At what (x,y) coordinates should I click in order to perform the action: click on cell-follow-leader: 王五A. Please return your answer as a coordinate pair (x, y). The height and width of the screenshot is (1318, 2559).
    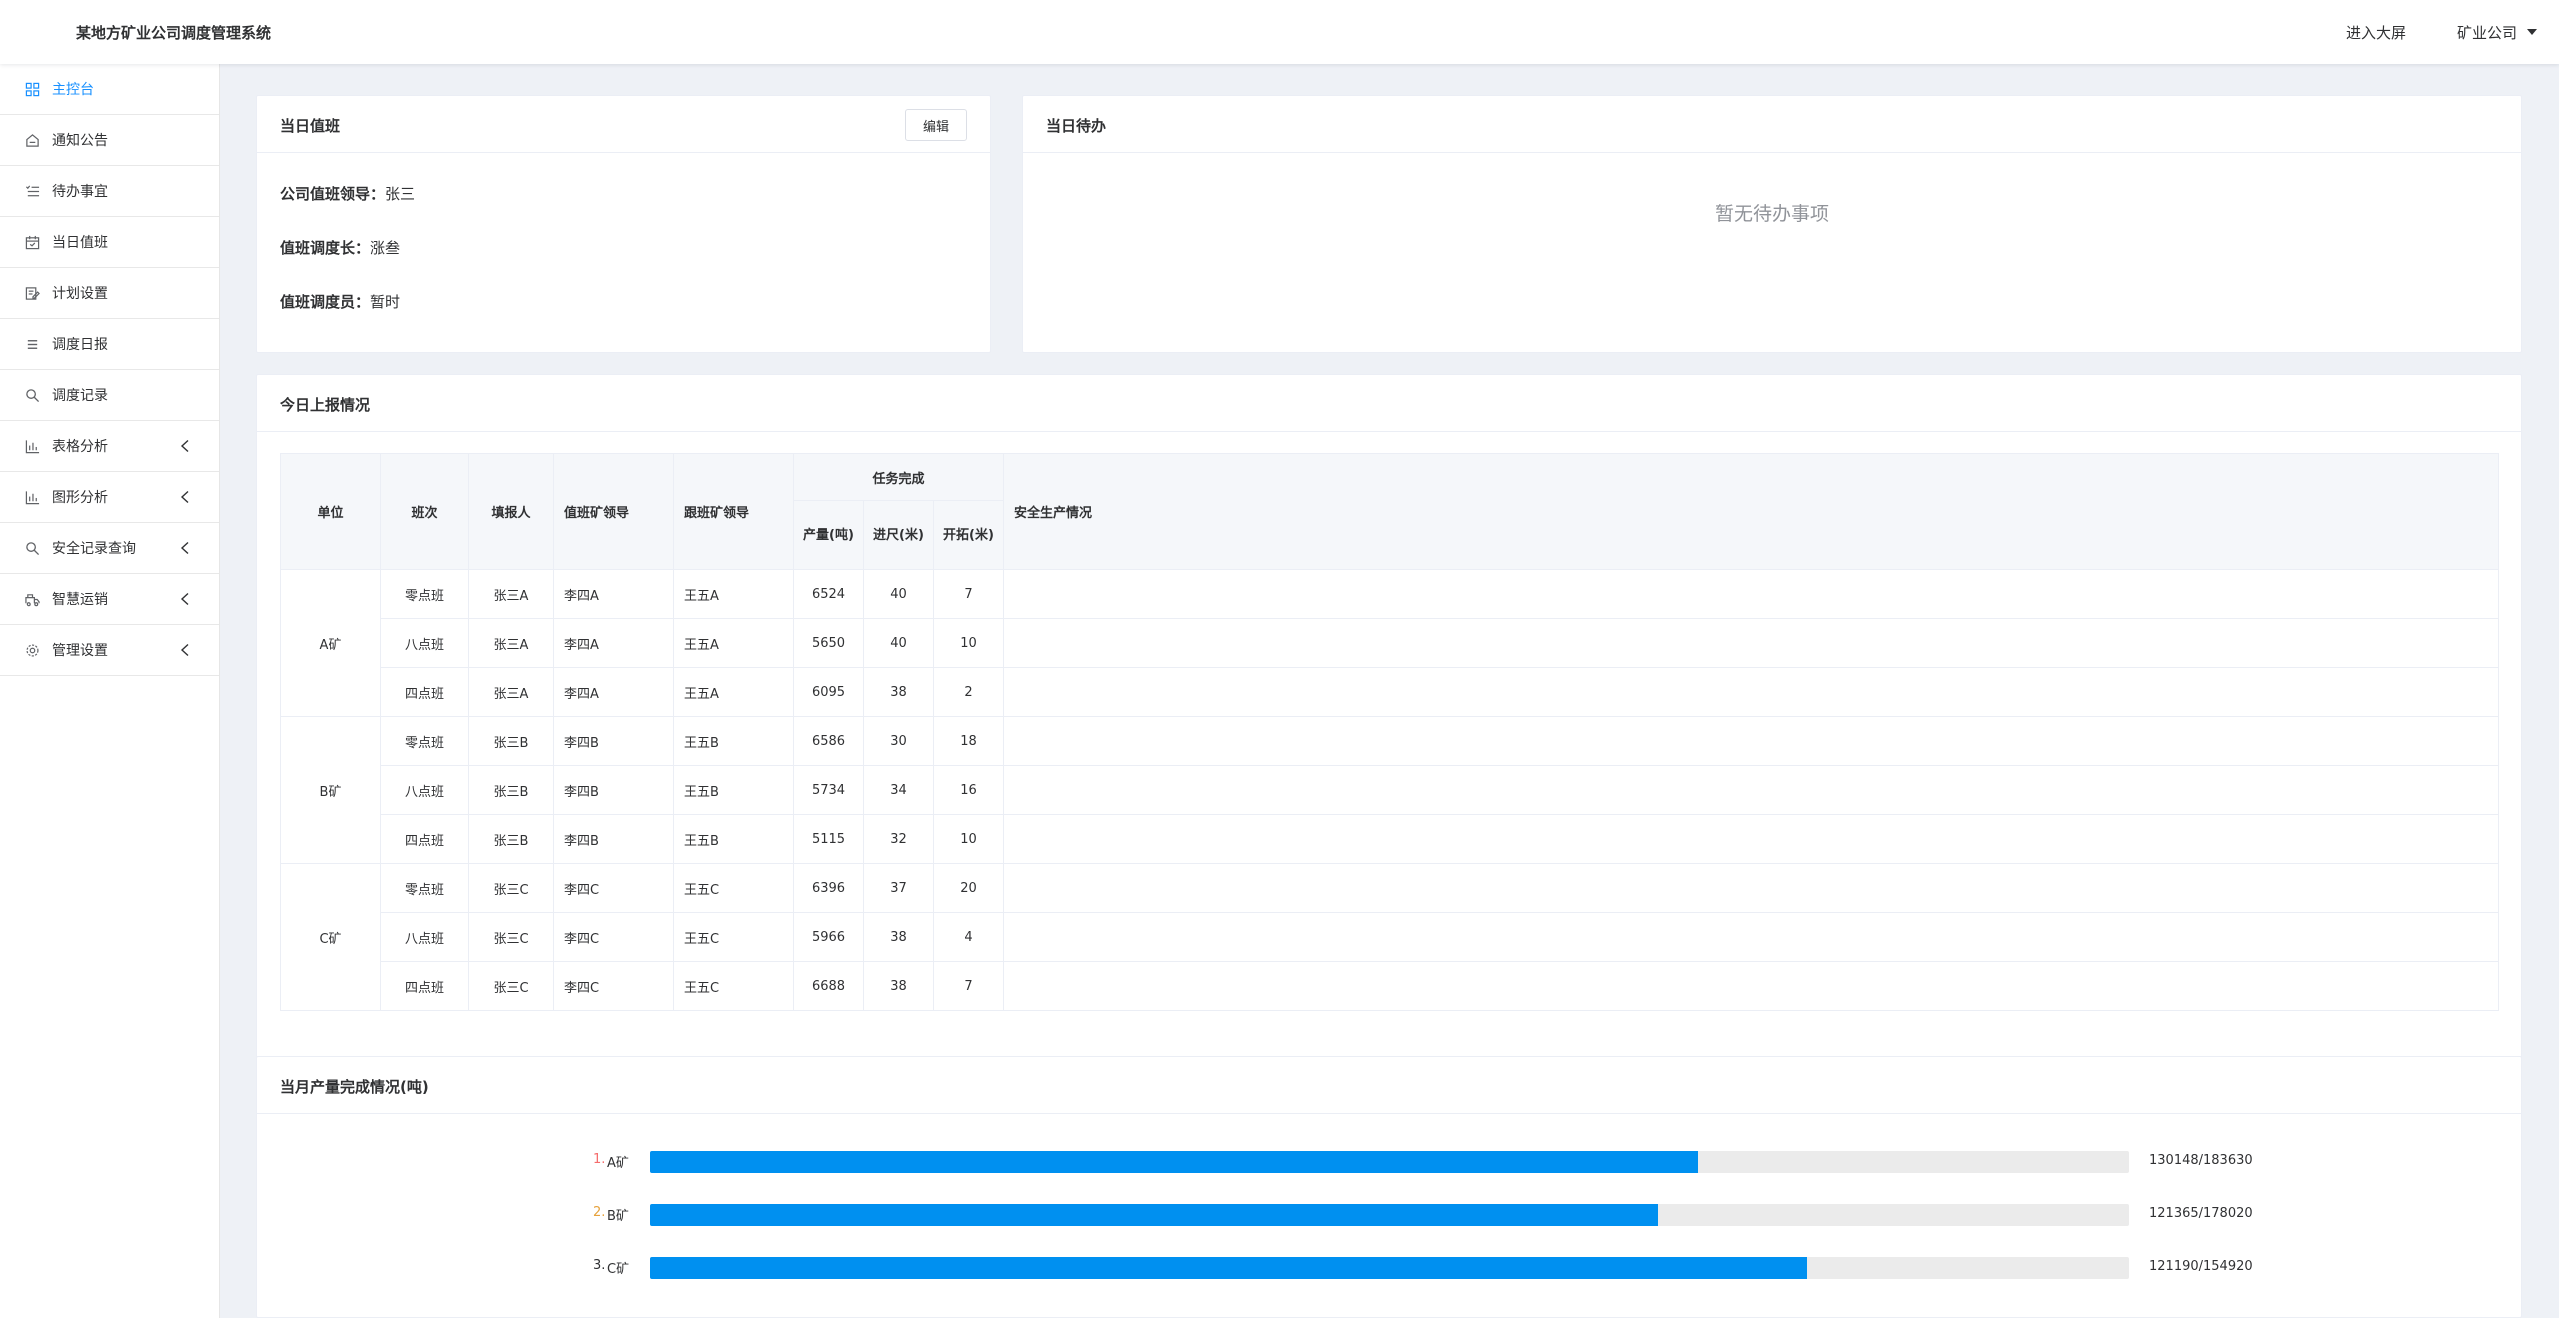
    Looking at the image, I should click on (733, 643).